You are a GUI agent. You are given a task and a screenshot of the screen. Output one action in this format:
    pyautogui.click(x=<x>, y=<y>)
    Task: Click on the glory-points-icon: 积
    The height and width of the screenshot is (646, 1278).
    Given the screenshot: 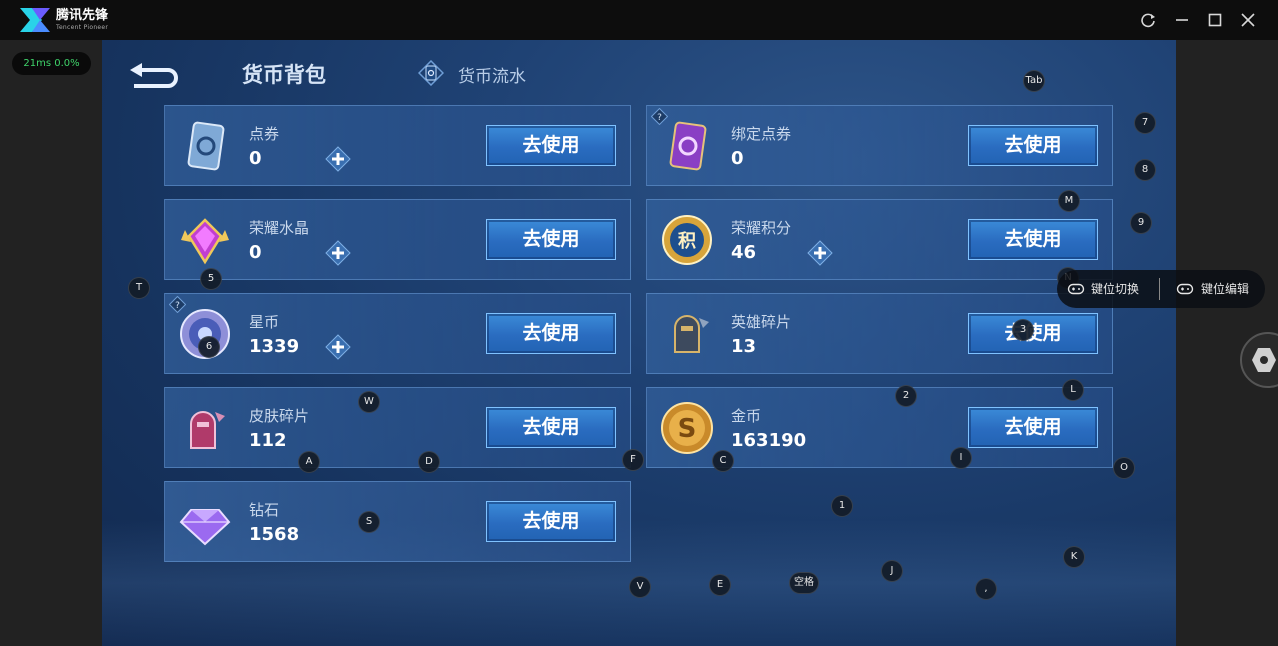 What is the action you would take?
    pyautogui.click(x=687, y=240)
    